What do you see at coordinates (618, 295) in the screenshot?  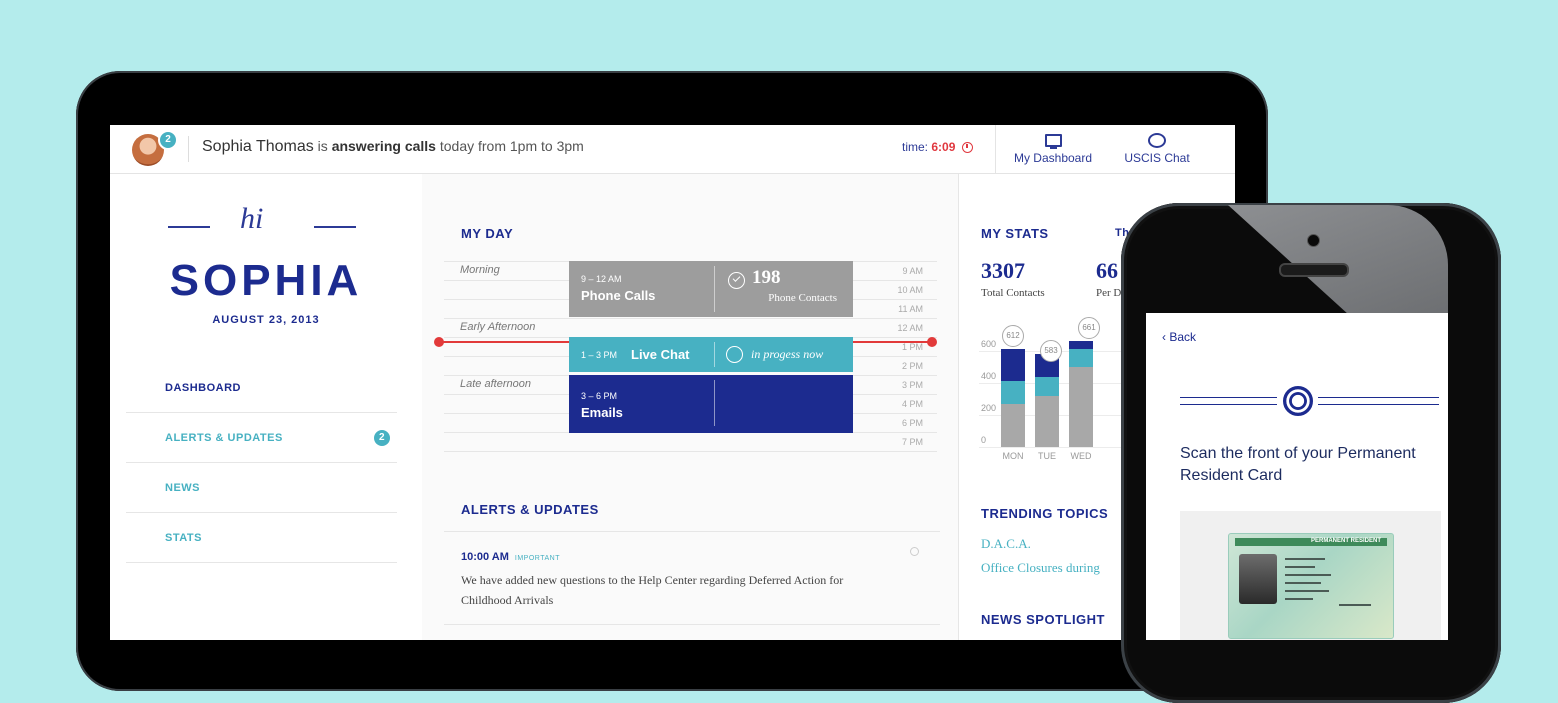 I see `block-title: Phone Calls` at bounding box center [618, 295].